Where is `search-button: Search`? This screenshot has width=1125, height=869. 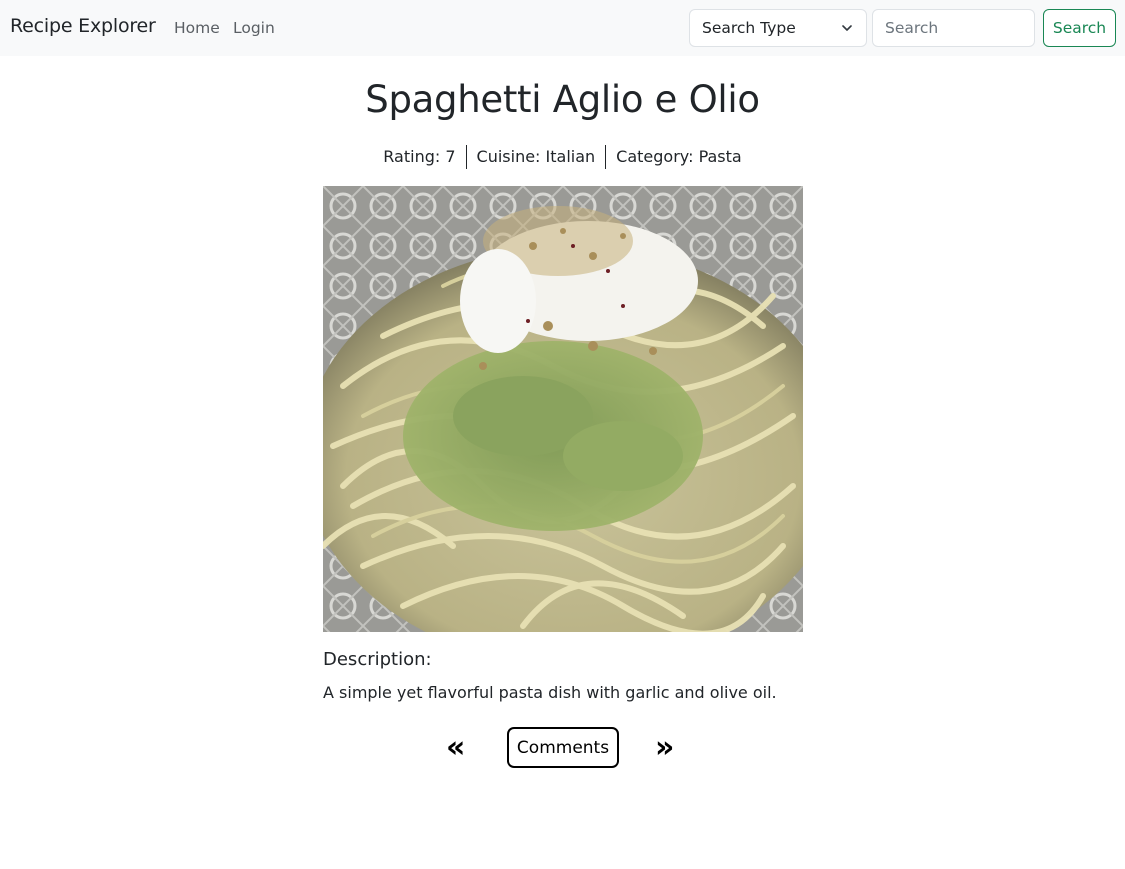 search-button: Search is located at coordinates (1079, 28).